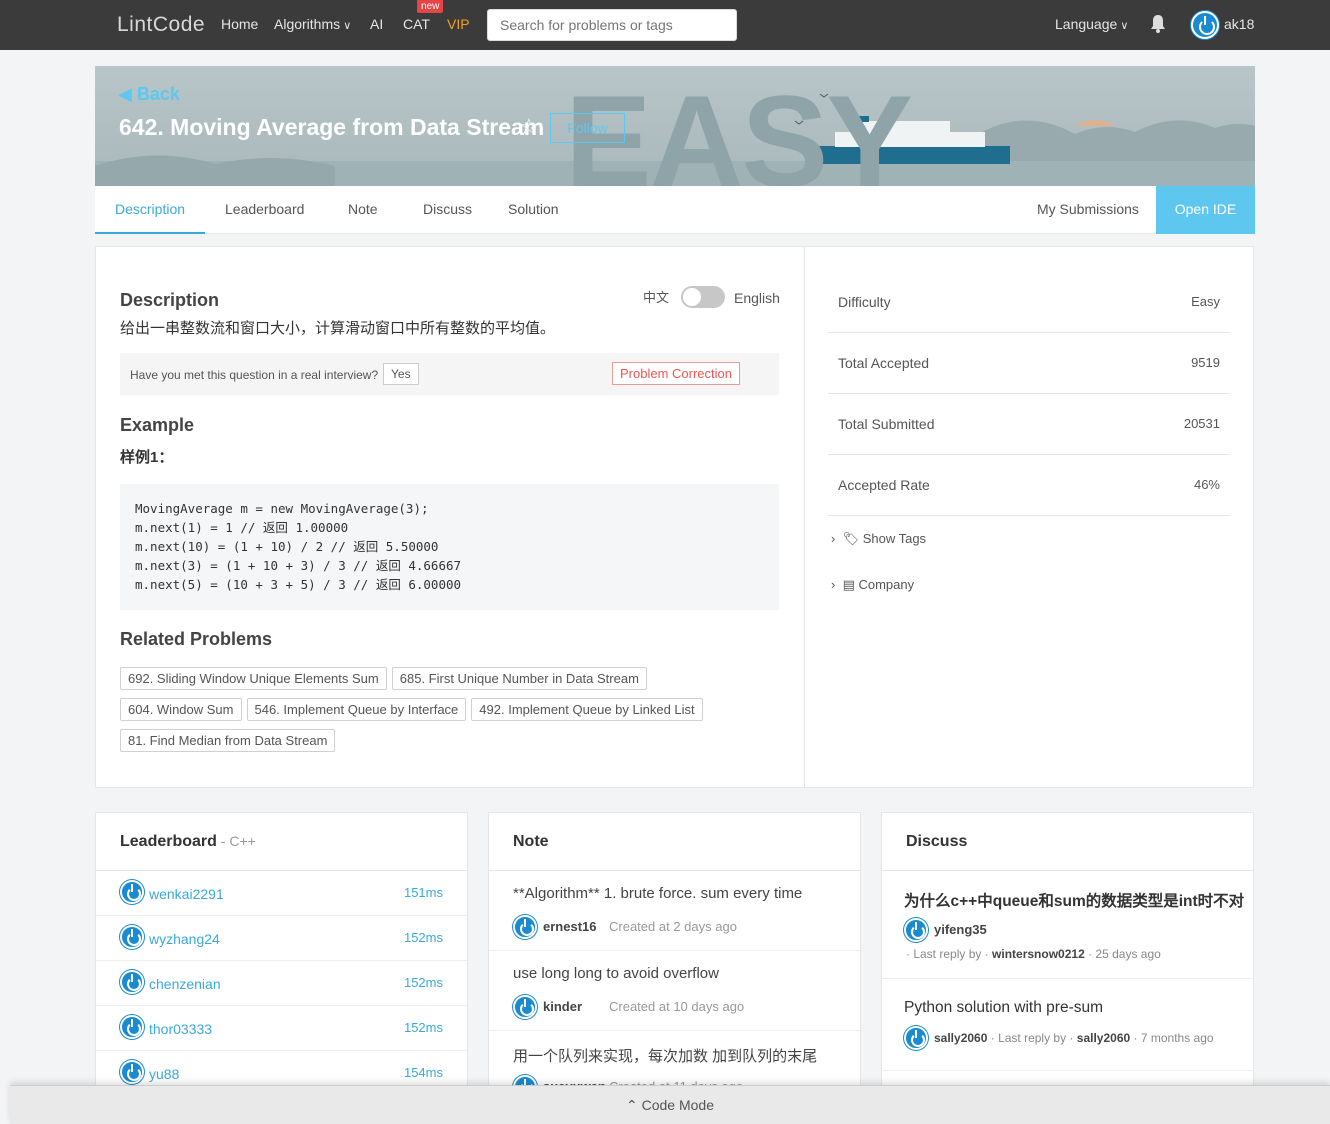 This screenshot has width=1330, height=1124. Describe the element at coordinates (1205, 362) in the screenshot. I see `stat-value: 9519` at that location.